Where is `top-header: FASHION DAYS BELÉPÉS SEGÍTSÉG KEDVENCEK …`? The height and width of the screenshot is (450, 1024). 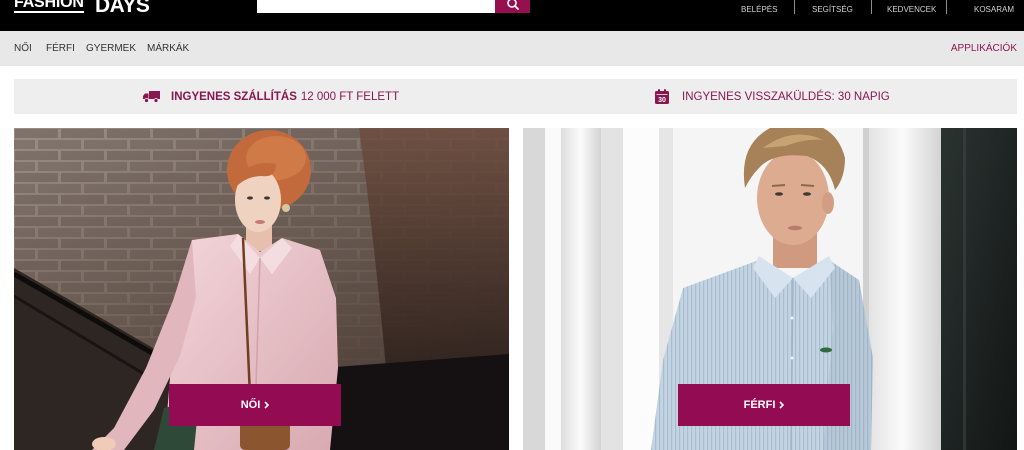 top-header: FASHION DAYS BELÉPÉS SEGÍTSÉG KEDVENCEK … is located at coordinates (512, 15).